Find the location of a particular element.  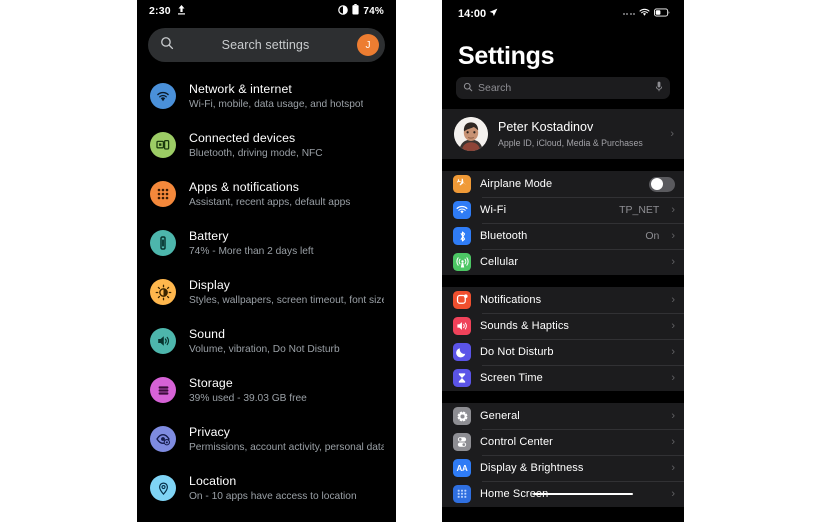

airplane-icon is located at coordinates (462, 184).